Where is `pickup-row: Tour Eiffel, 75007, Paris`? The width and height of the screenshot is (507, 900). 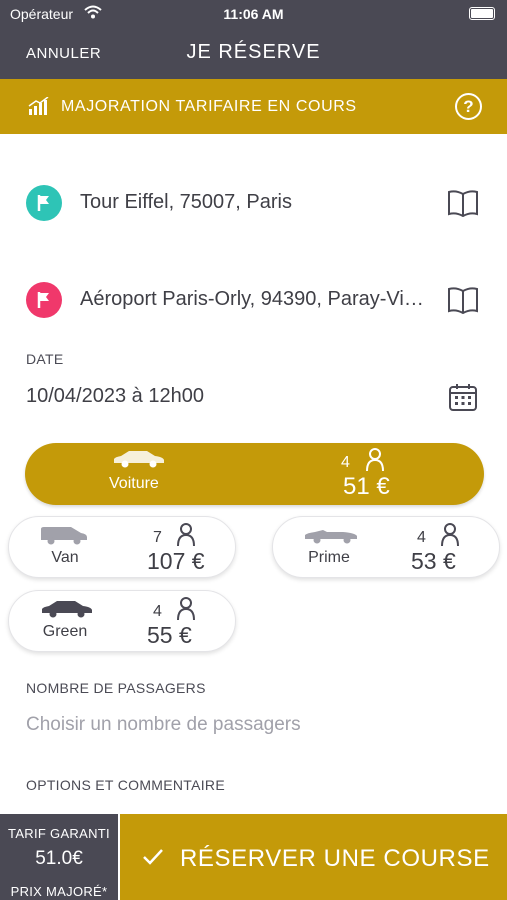
pickup-row: Tour Eiffel, 75007, Paris is located at coordinates (253, 203).